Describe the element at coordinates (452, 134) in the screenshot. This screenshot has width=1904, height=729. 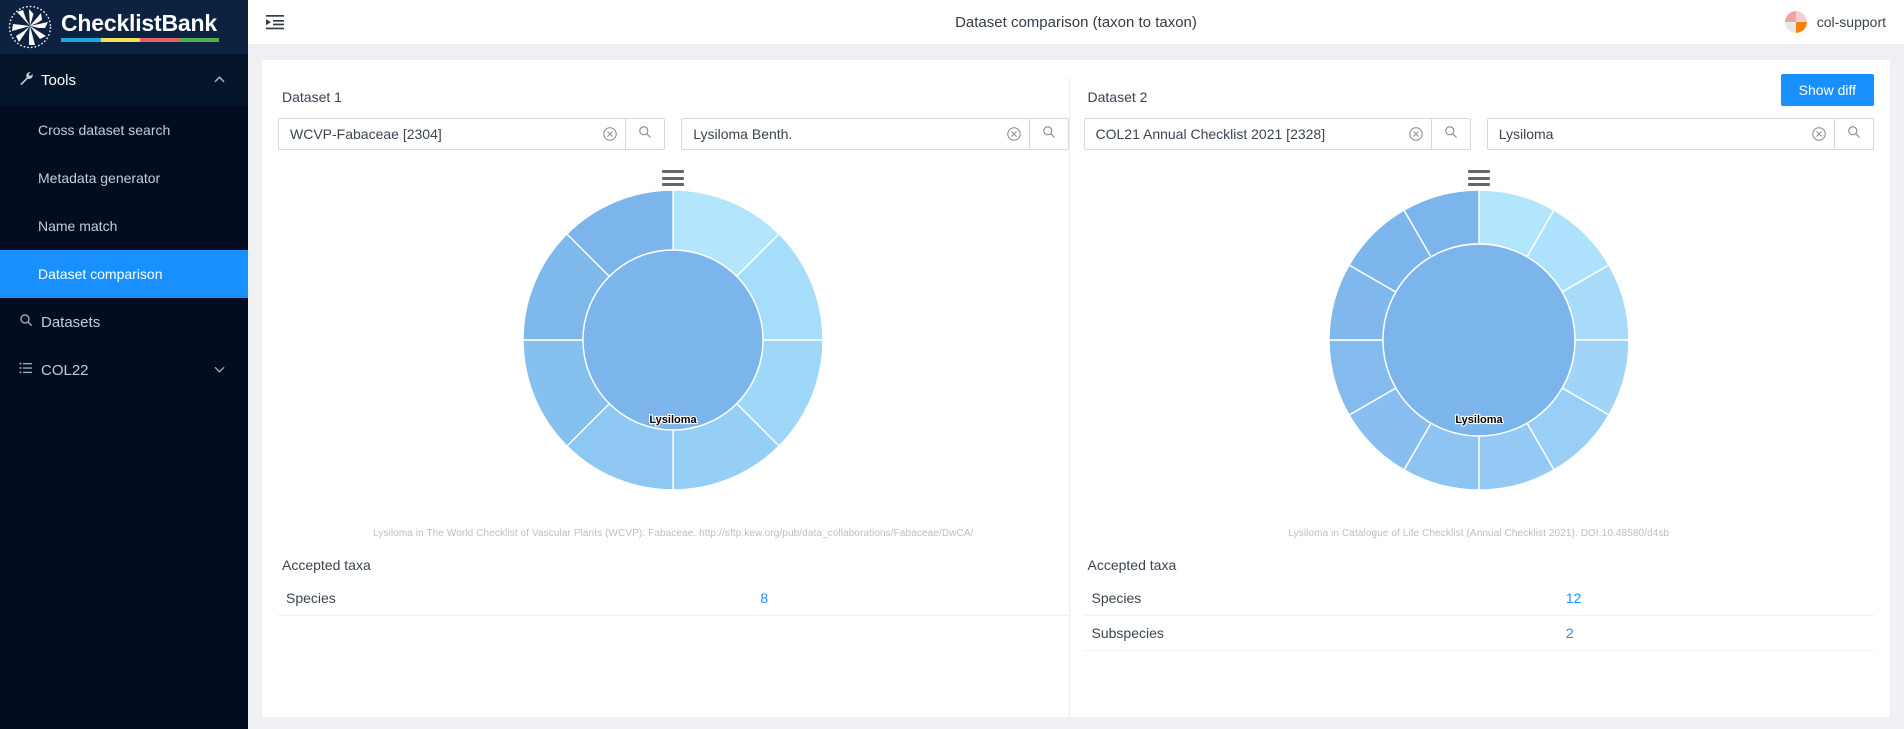
I see `dataset-1-input: WCVP-Fabaceae [2304]` at that location.